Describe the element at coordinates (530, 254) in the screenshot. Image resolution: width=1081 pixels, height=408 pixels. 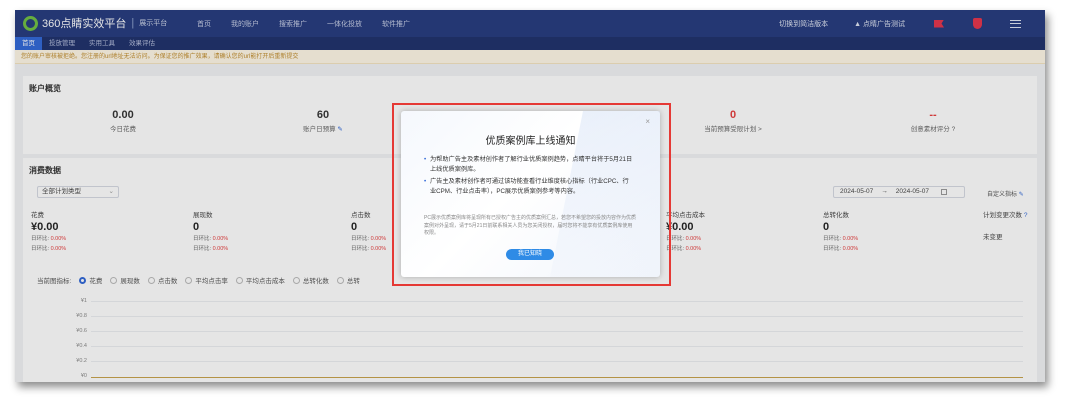
I see `acknowledge-button: 我已知晓` at that location.